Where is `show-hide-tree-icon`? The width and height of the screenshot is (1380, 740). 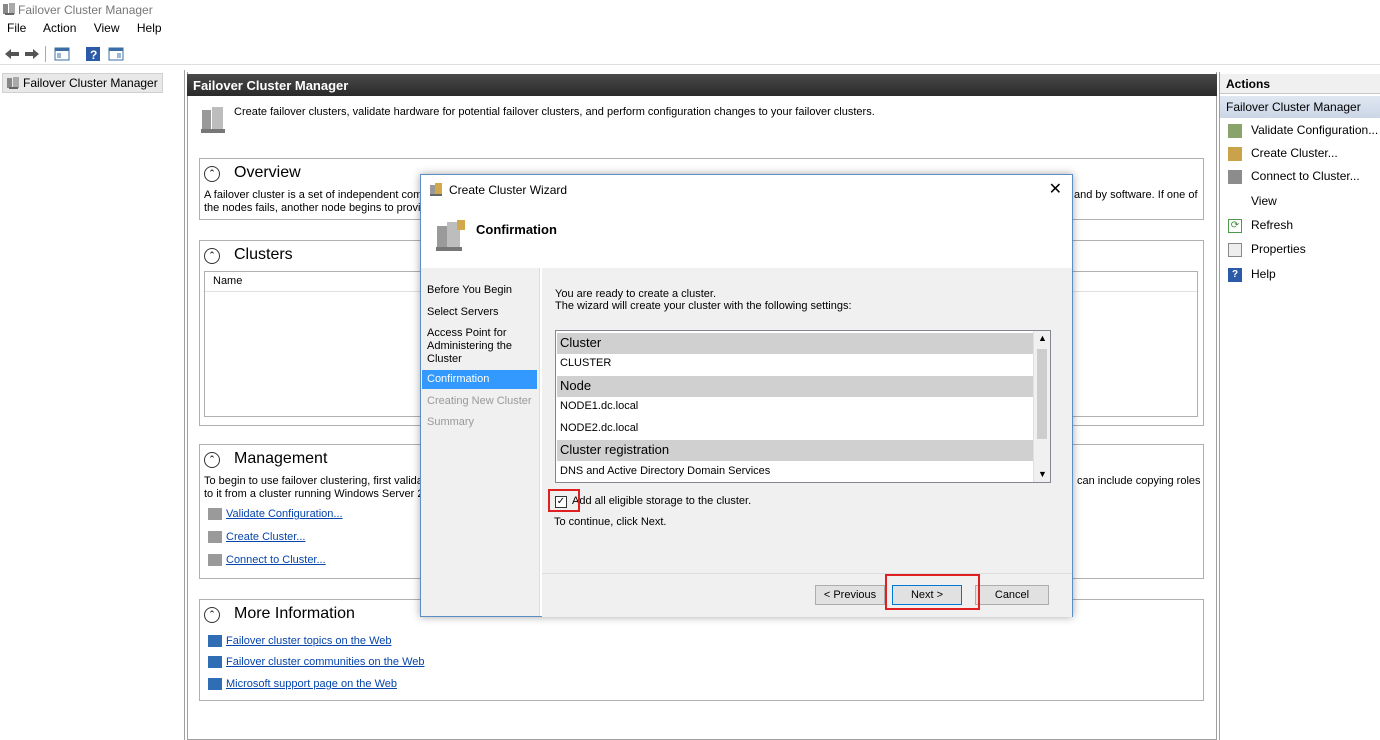 show-hide-tree-icon is located at coordinates (62, 54).